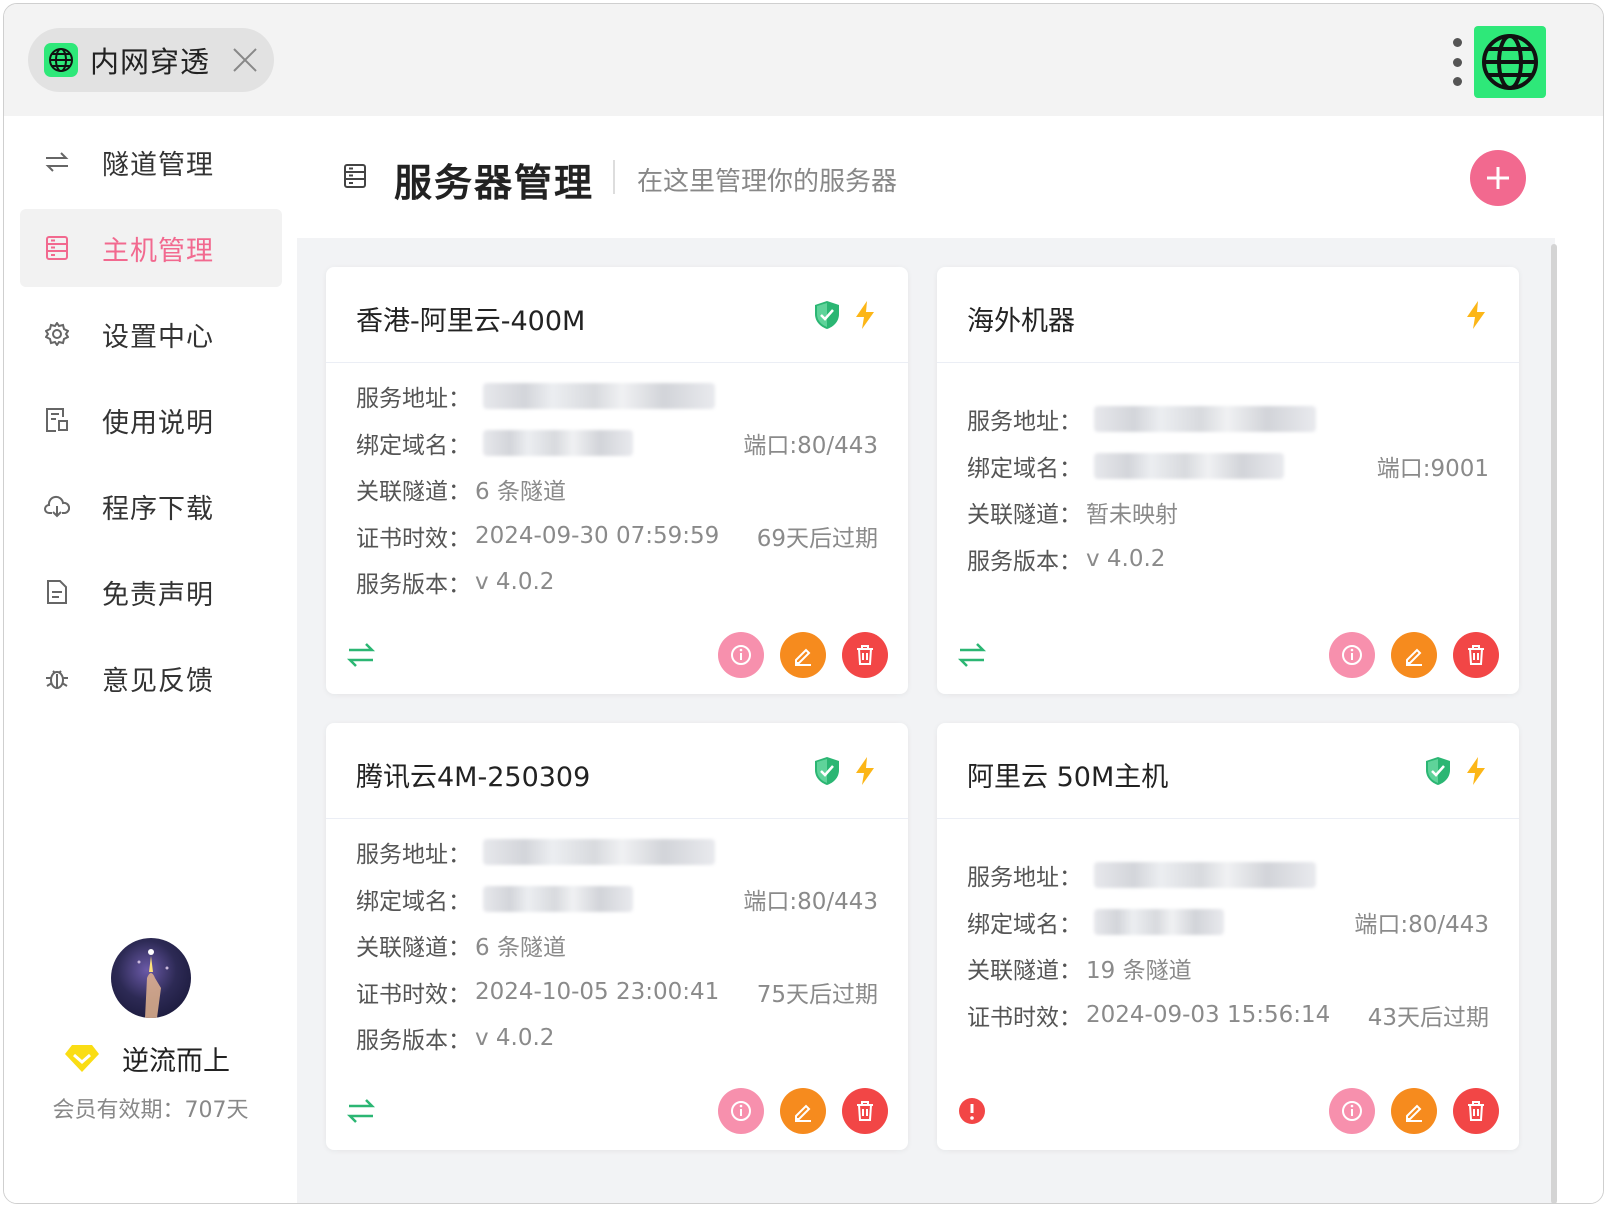  What do you see at coordinates (1457, 62) in the screenshot?
I see `more-menu-icon` at bounding box center [1457, 62].